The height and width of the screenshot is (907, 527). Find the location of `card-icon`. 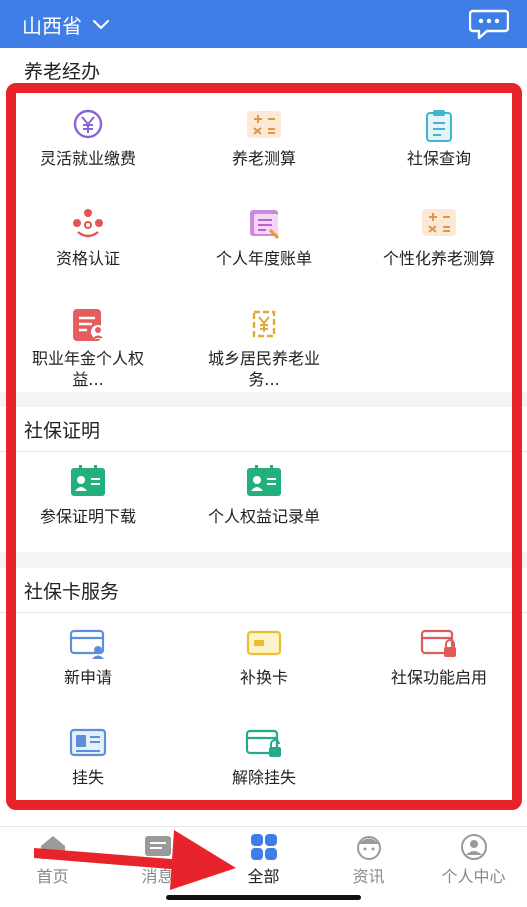

card-icon is located at coordinates (264, 643).